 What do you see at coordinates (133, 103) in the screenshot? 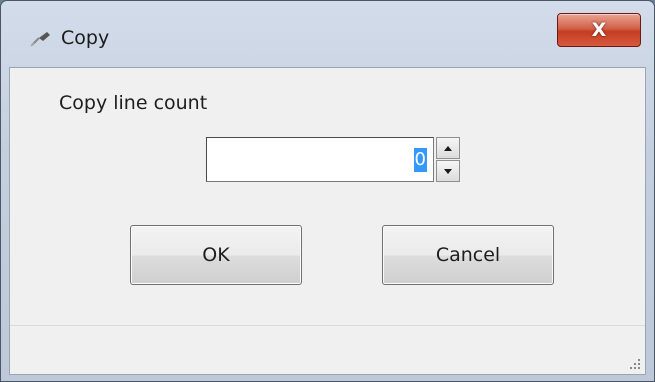
I see `copy-line-count-label: Copy line count` at bounding box center [133, 103].